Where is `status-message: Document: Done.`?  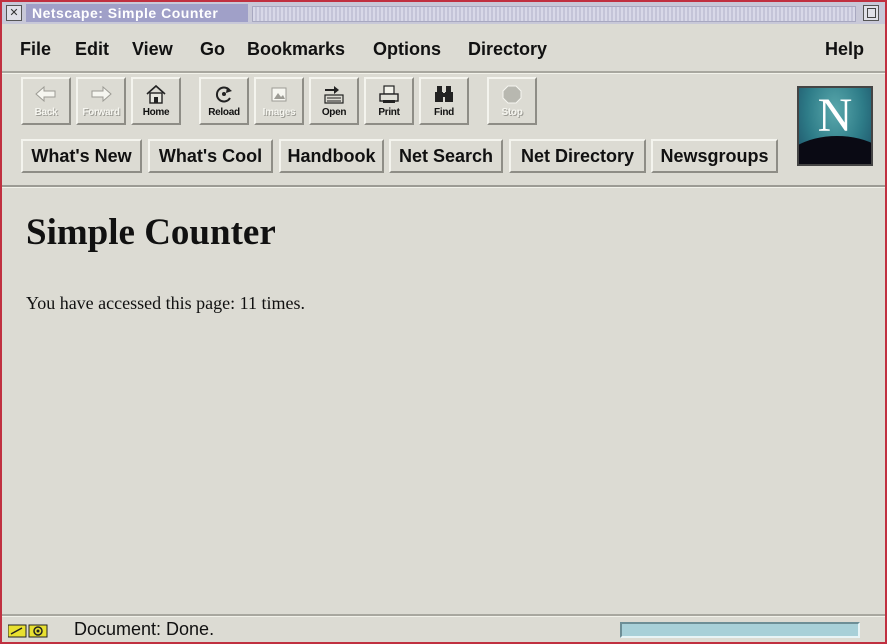 status-message: Document: Done. is located at coordinates (144, 629).